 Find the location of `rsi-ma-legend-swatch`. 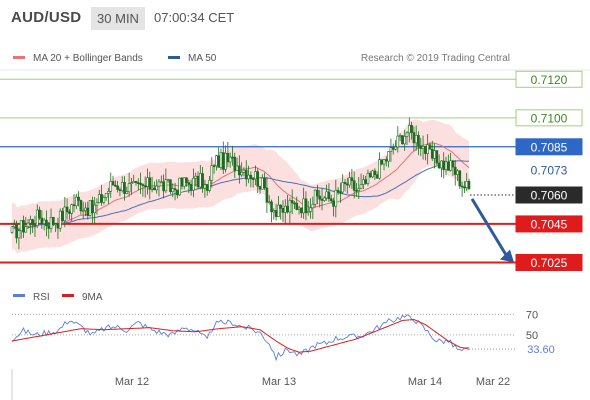

rsi-ma-legend-swatch is located at coordinates (68, 295).